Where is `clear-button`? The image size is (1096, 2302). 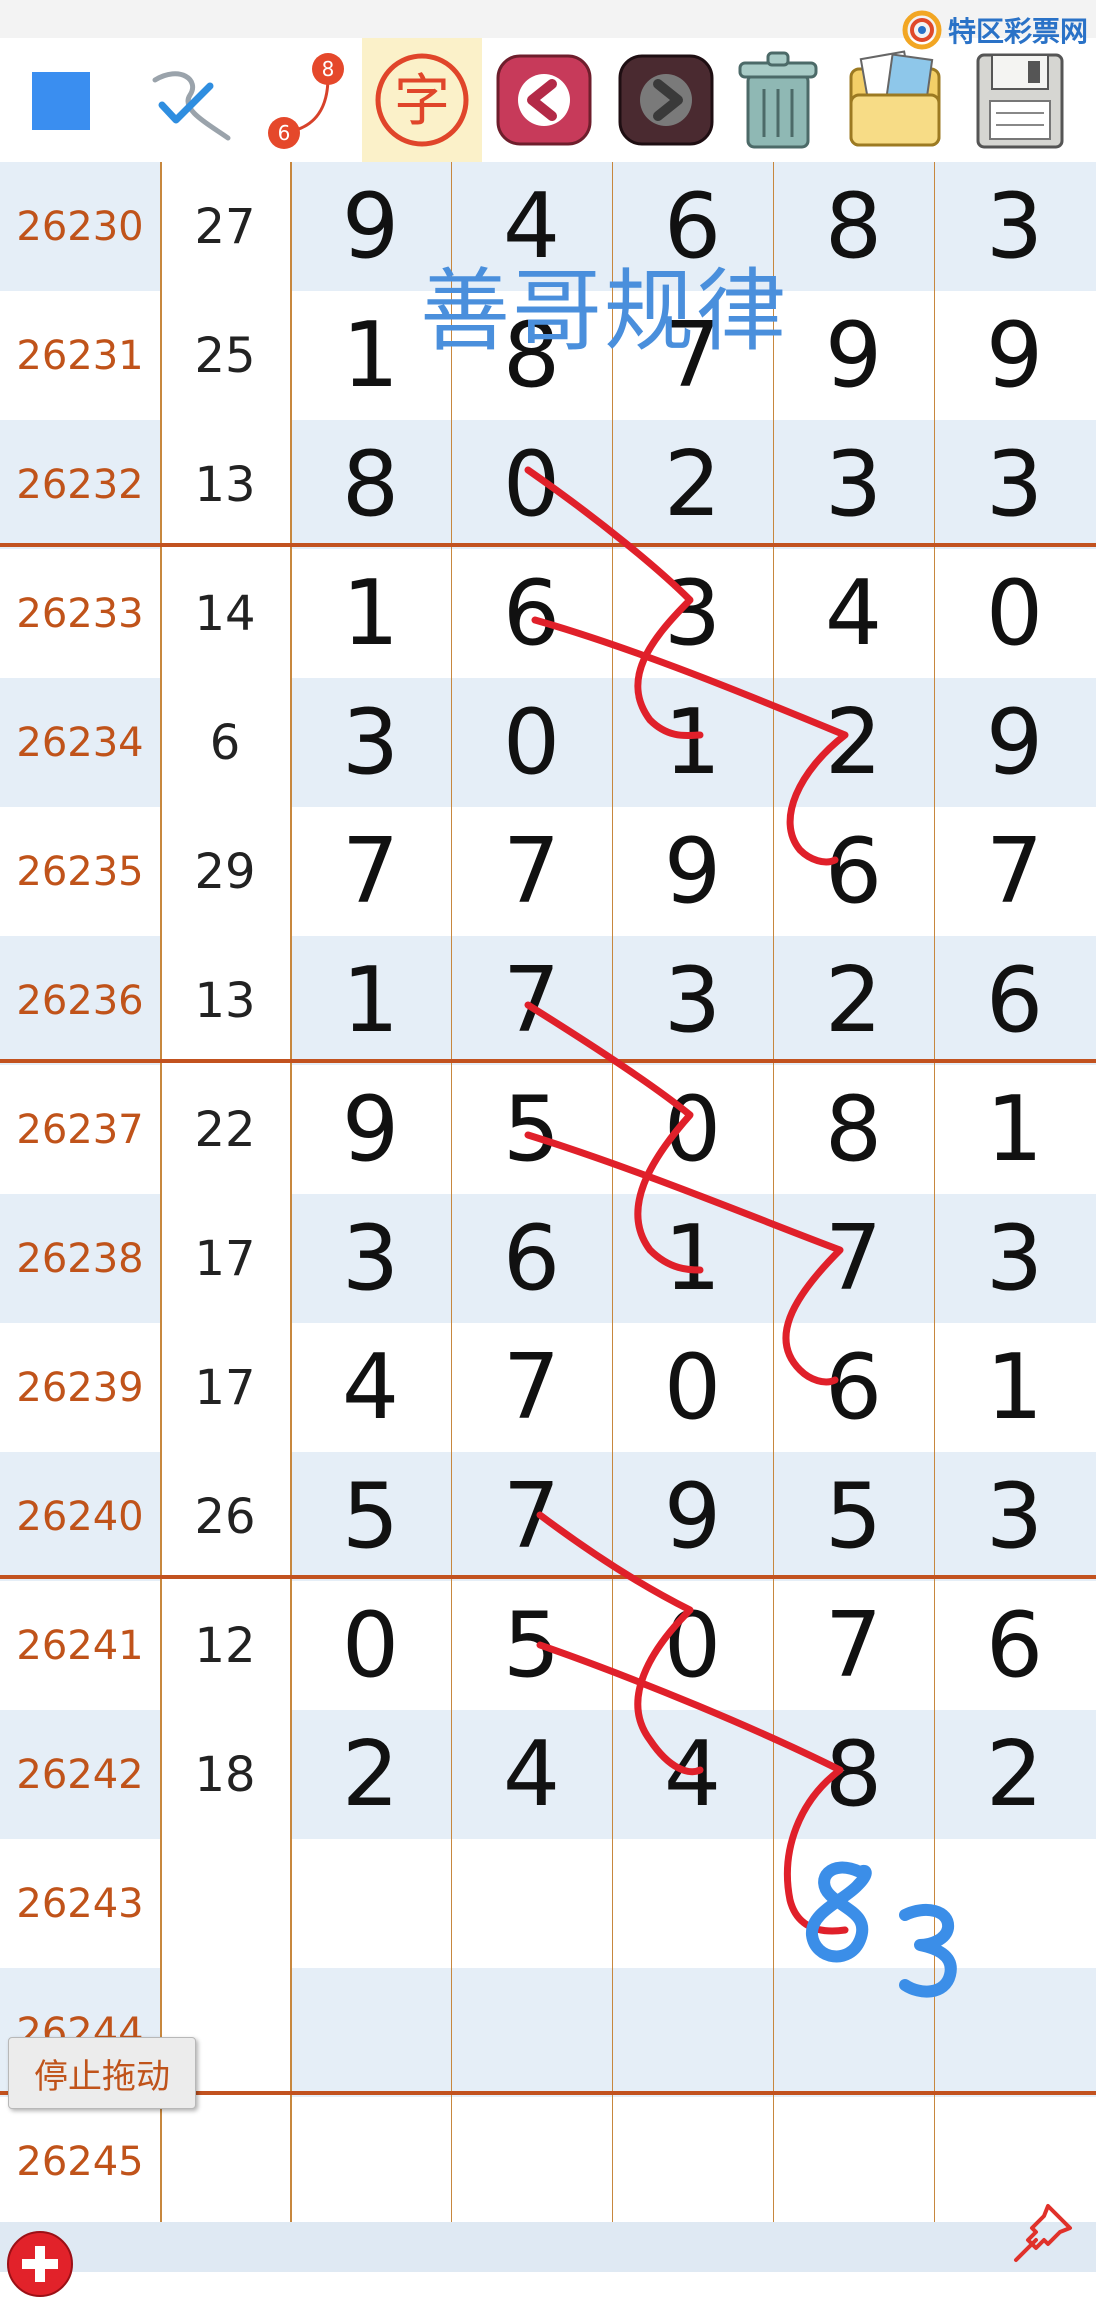 clear-button is located at coordinates (778, 100).